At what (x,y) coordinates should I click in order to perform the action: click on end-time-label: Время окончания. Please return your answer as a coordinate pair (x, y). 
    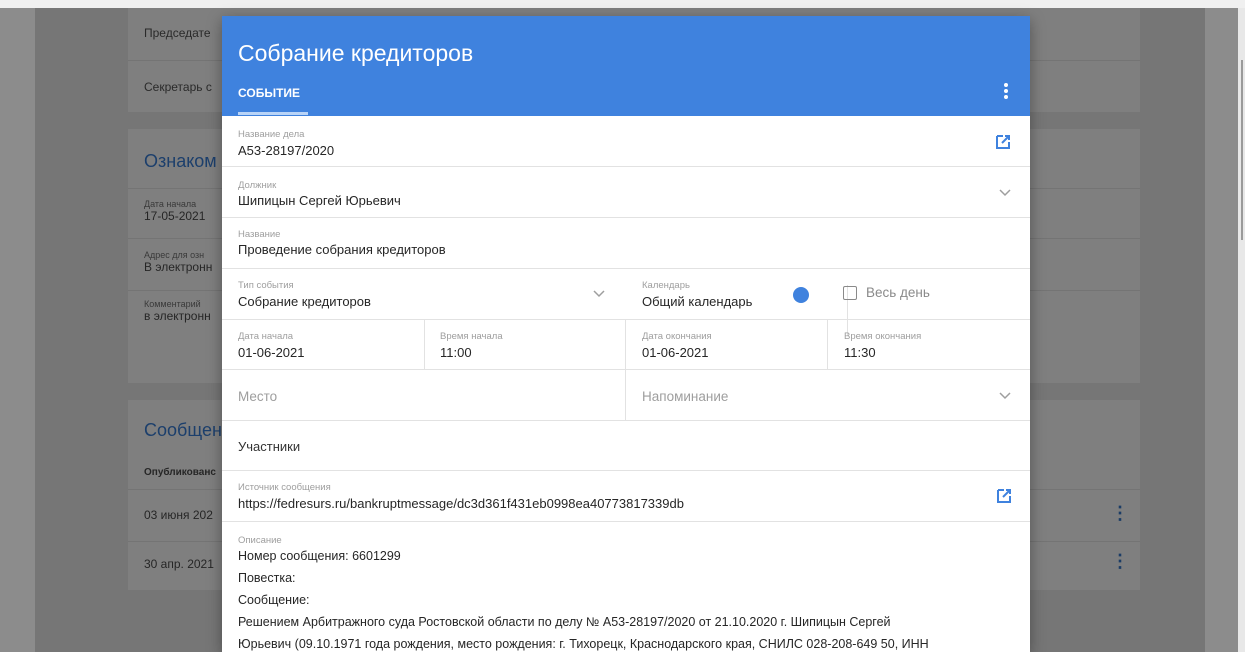
    Looking at the image, I should click on (883, 336).